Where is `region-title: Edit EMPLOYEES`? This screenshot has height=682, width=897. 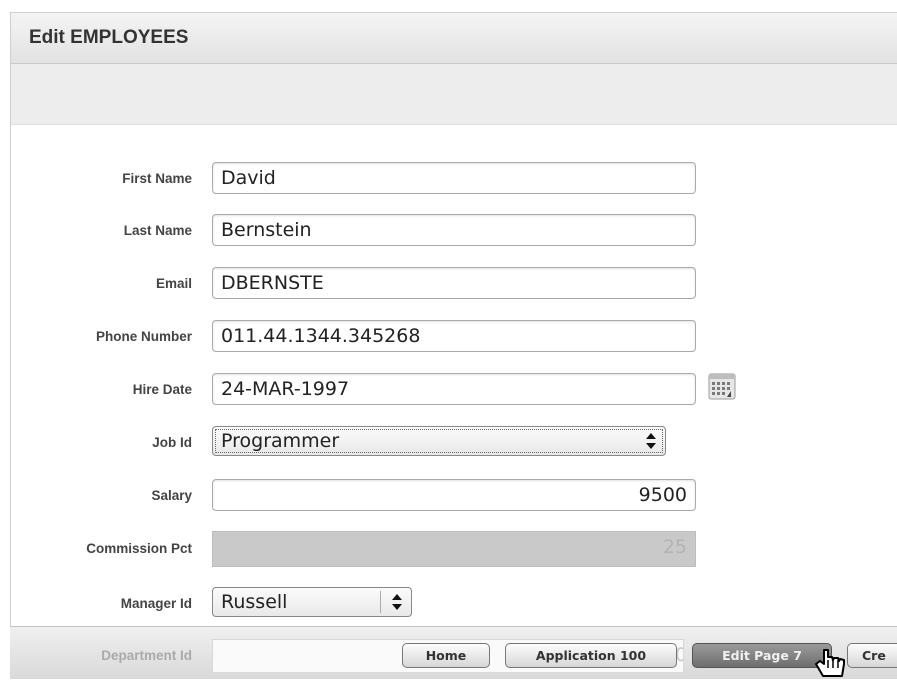
region-title: Edit EMPLOYEES is located at coordinates (109, 37).